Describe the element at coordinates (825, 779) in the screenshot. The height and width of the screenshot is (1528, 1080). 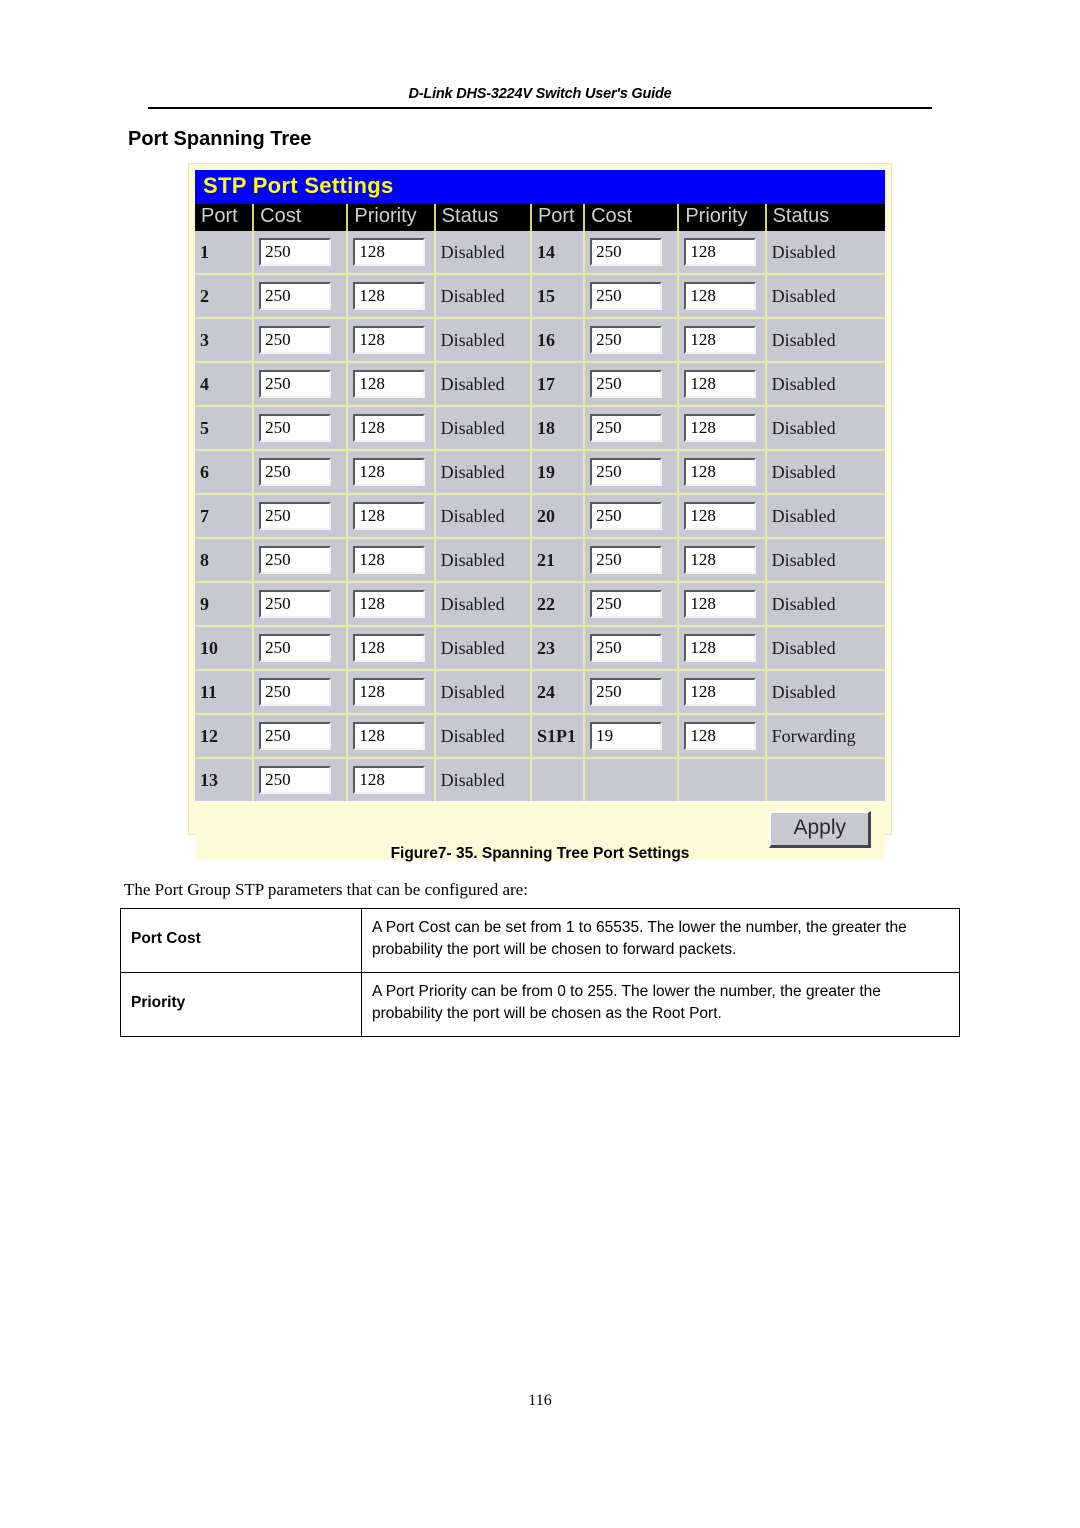
I see `status-value-right` at that location.